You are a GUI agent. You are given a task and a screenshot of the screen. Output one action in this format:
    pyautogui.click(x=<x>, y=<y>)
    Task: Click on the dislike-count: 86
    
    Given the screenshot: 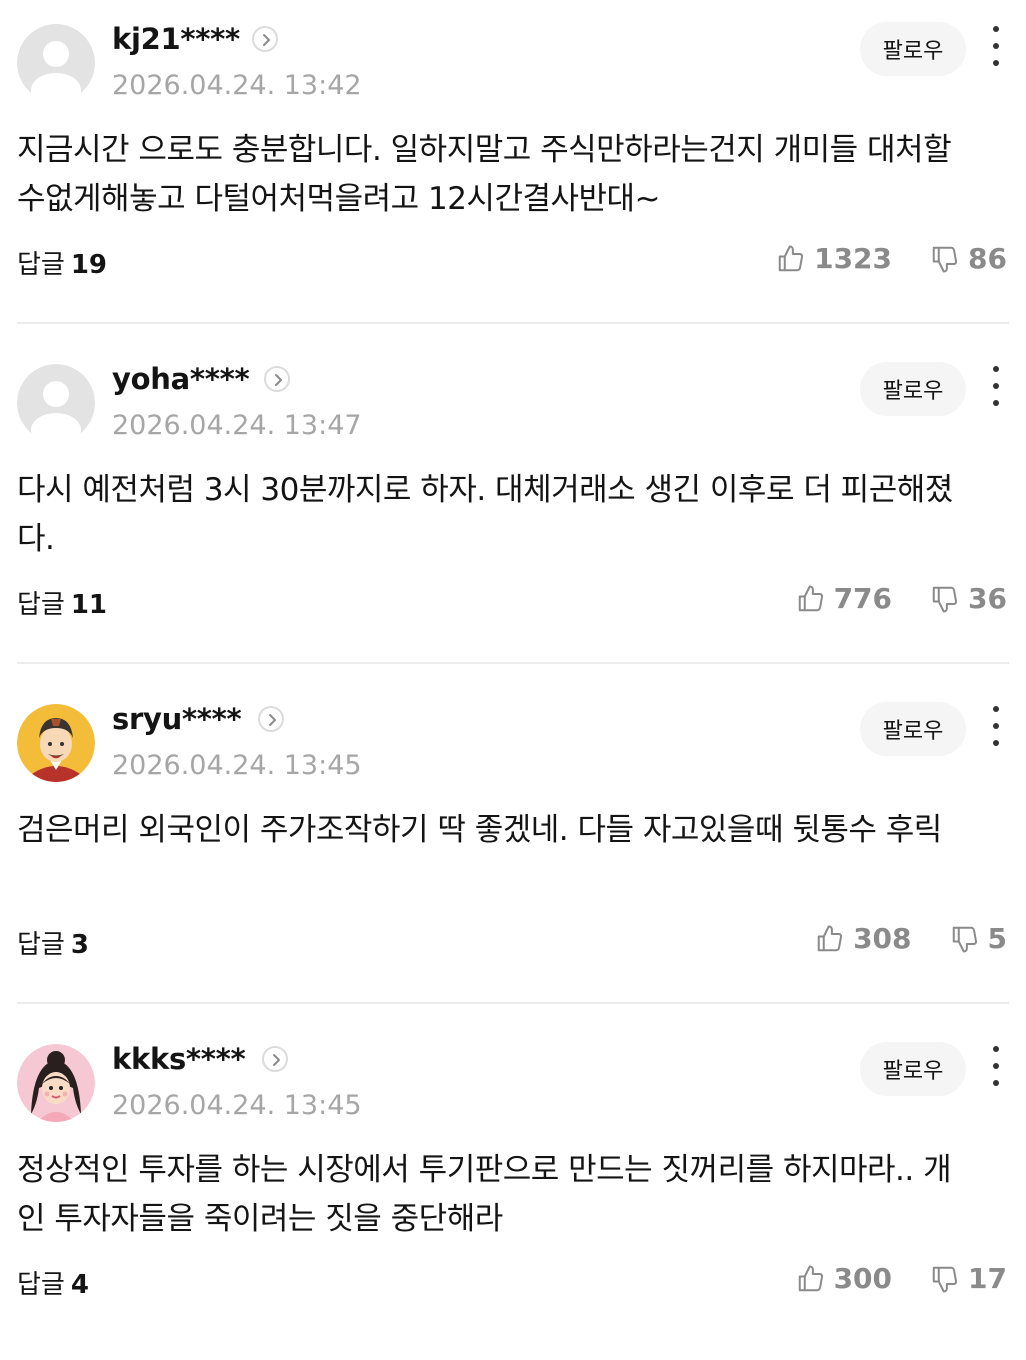 What is the action you would take?
    pyautogui.click(x=987, y=258)
    